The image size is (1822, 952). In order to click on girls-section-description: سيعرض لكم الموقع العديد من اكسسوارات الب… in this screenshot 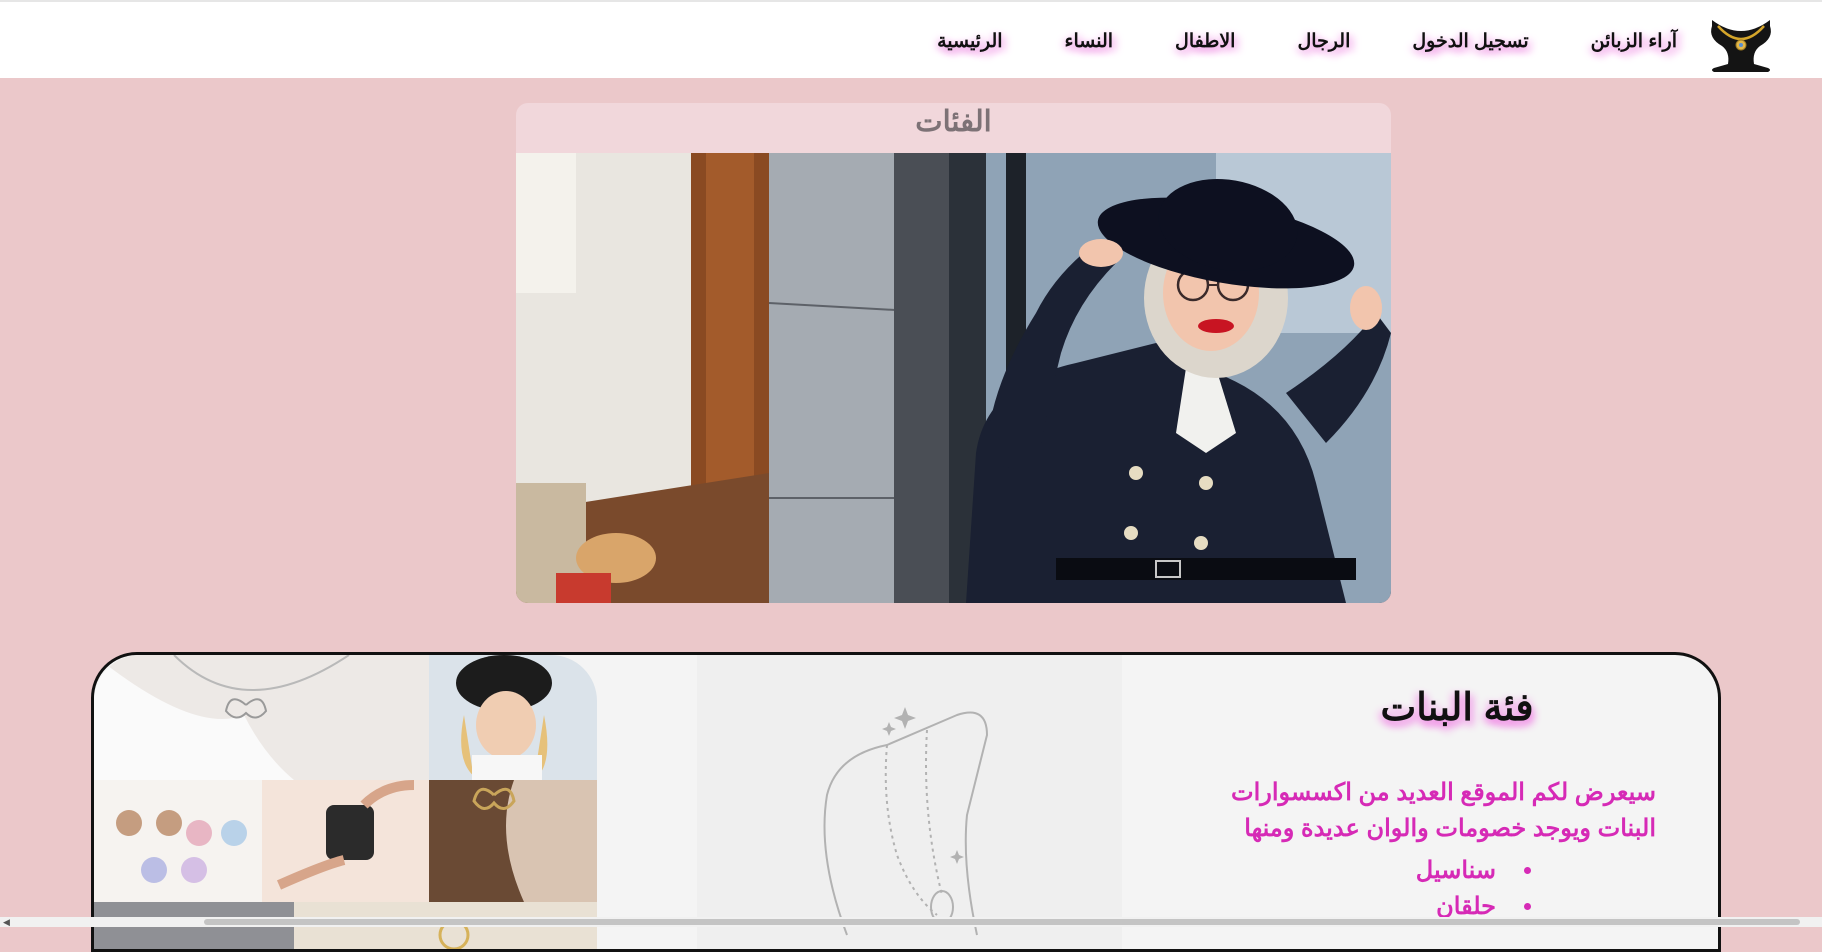, I will do `click(1443, 810)`.